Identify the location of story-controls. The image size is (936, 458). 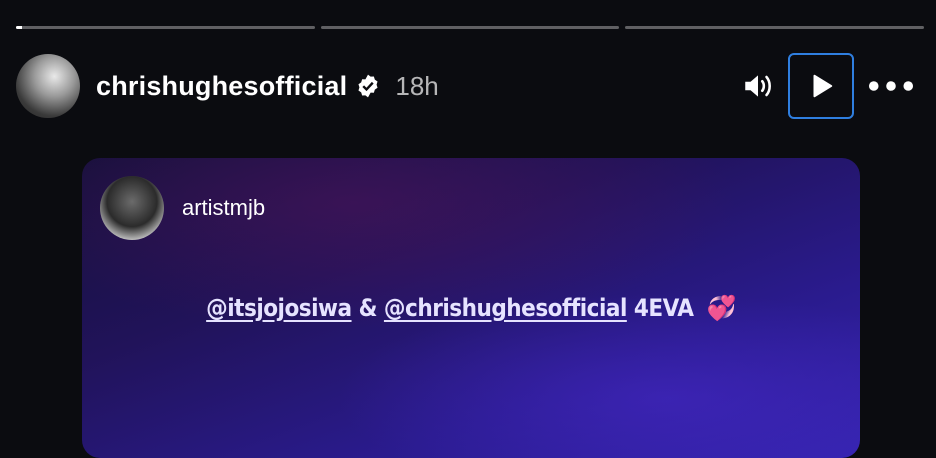
(827, 86).